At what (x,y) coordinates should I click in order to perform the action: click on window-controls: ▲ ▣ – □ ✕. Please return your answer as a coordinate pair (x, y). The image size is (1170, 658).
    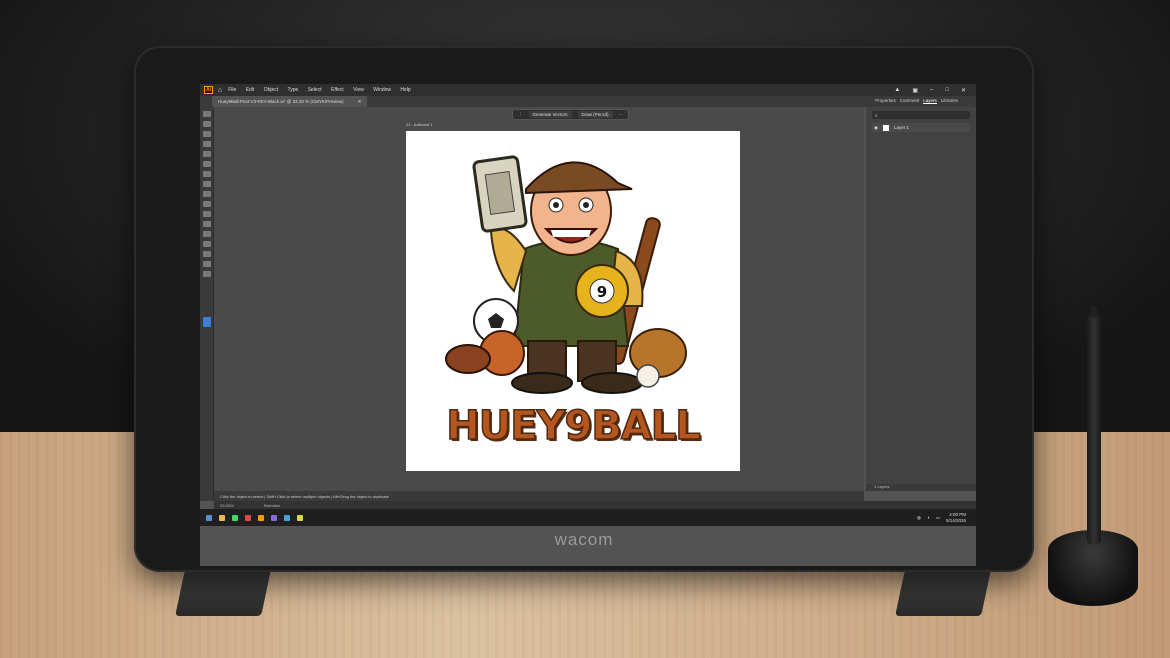
    Looking at the image, I should click on (930, 90).